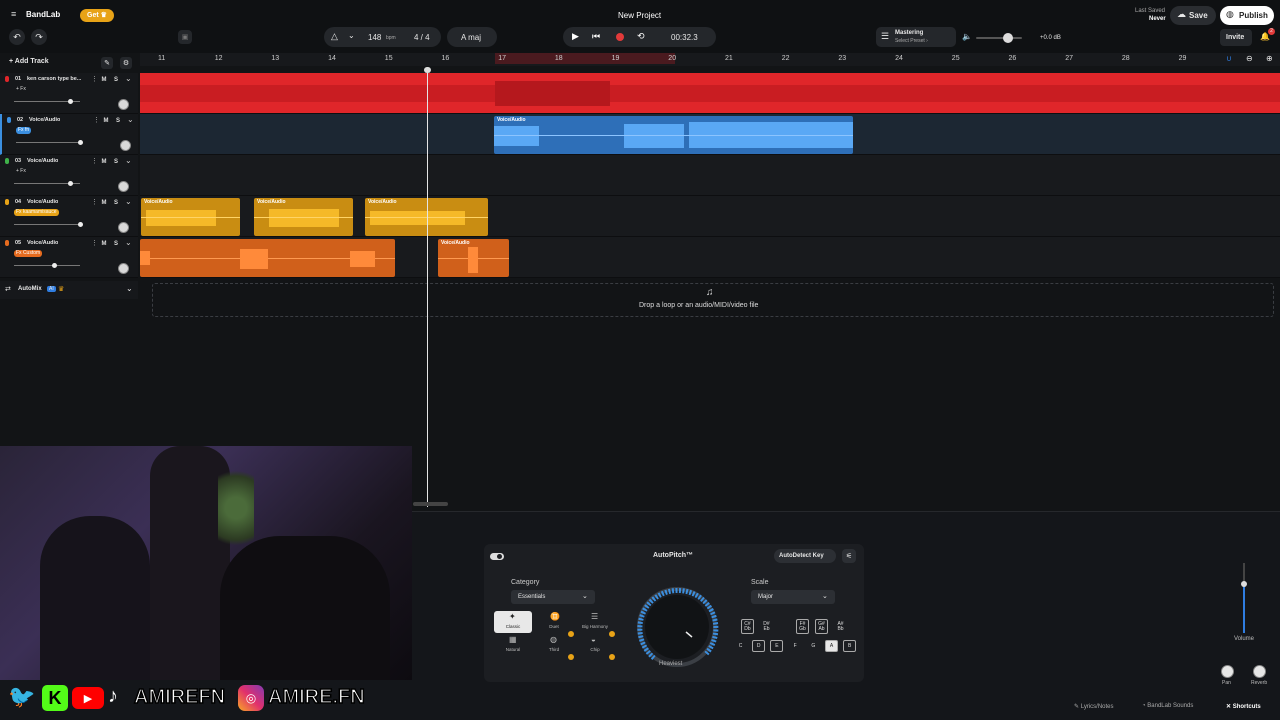 The image size is (1280, 720). What do you see at coordinates (813, 646) in the screenshot?
I see `key-button-g: G` at bounding box center [813, 646].